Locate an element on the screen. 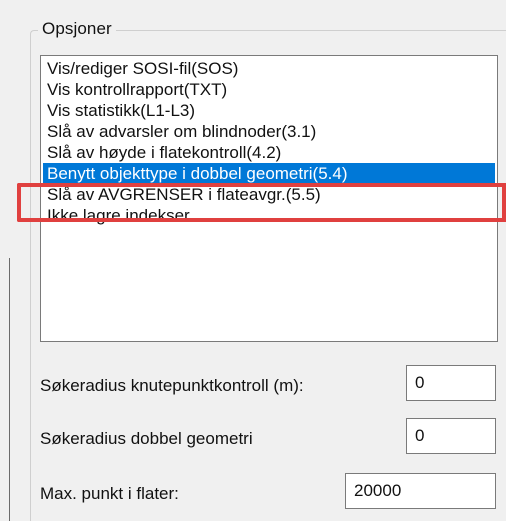 The height and width of the screenshot is (521, 506). list-item-ikke-lagre-indekser: Ikke lagre indekser is located at coordinates (269, 215).